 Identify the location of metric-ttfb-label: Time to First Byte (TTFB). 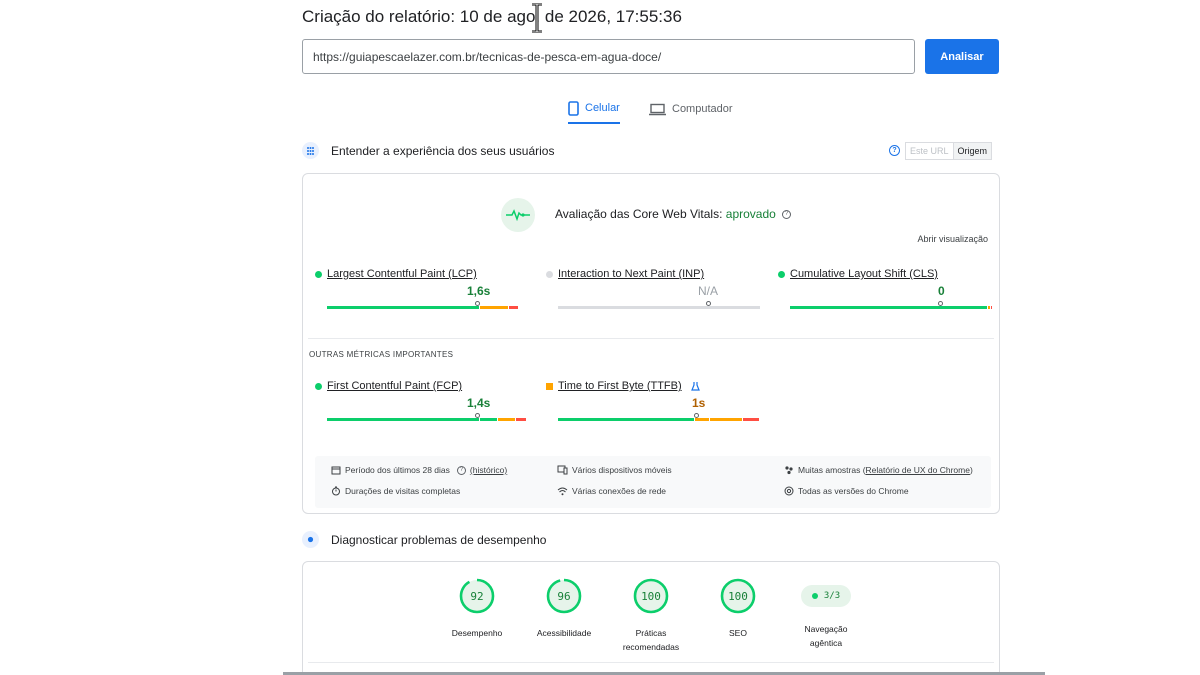
(648, 386).